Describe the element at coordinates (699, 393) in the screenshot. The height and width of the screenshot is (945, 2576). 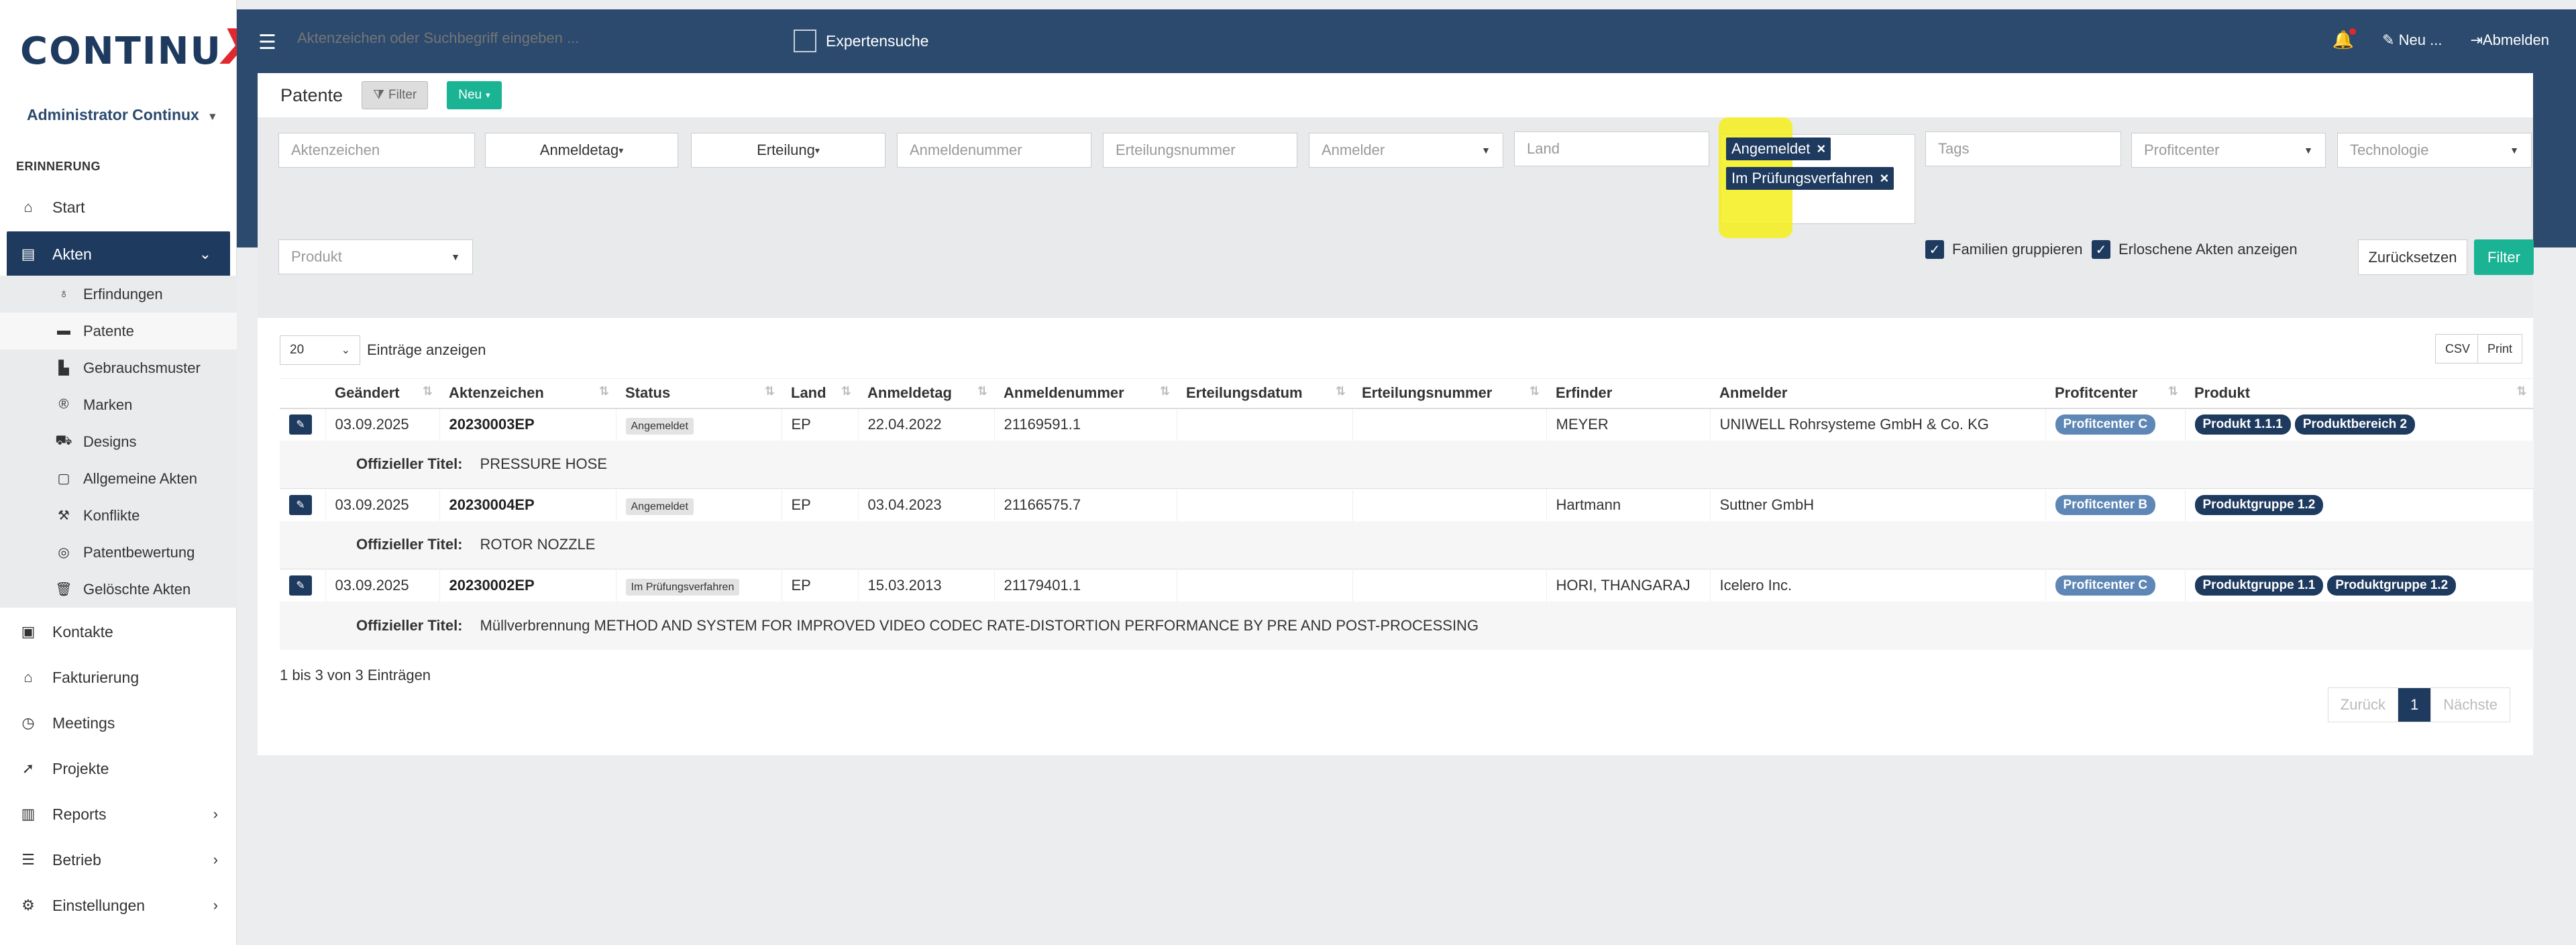
I see `column-header-status: Status ⇅` at that location.